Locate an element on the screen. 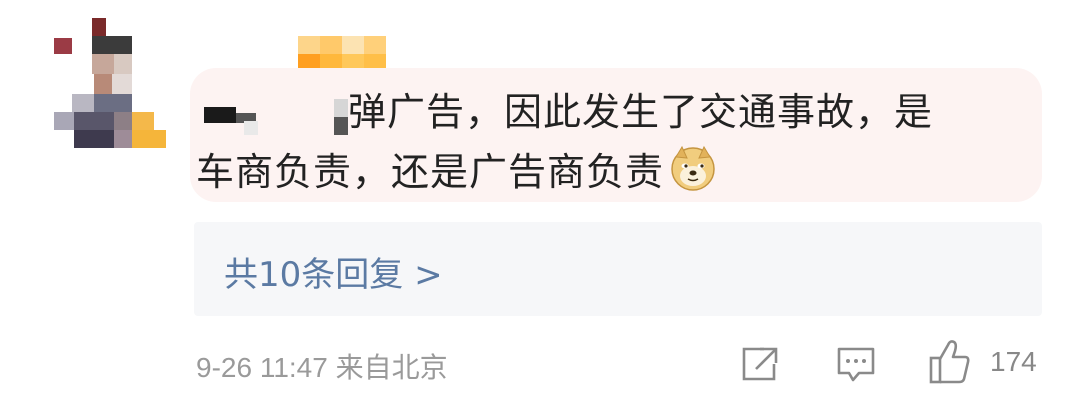 This screenshot has height=402, width=1080. comment-line-2: 车商负责，还是广告商负责 is located at coordinates (611, 172).